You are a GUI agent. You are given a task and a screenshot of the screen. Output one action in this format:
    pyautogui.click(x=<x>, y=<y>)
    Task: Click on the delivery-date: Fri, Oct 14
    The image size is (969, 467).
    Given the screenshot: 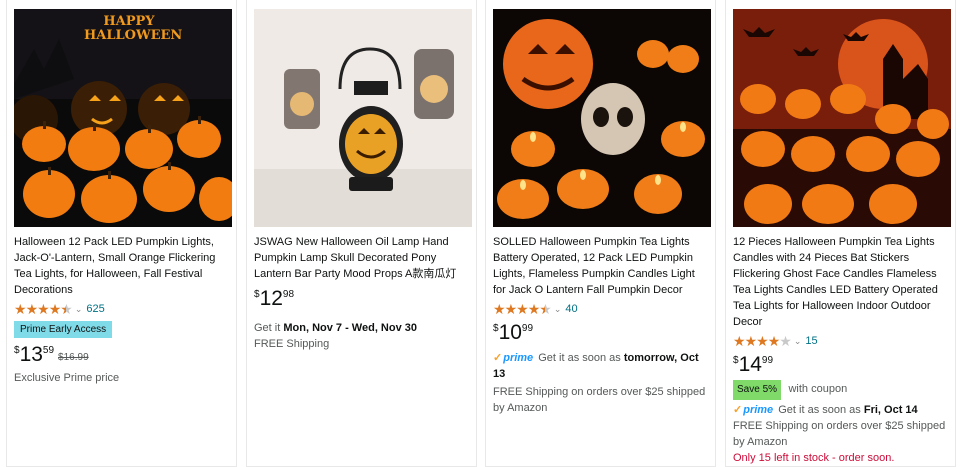 What is the action you would take?
    pyautogui.click(x=890, y=410)
    